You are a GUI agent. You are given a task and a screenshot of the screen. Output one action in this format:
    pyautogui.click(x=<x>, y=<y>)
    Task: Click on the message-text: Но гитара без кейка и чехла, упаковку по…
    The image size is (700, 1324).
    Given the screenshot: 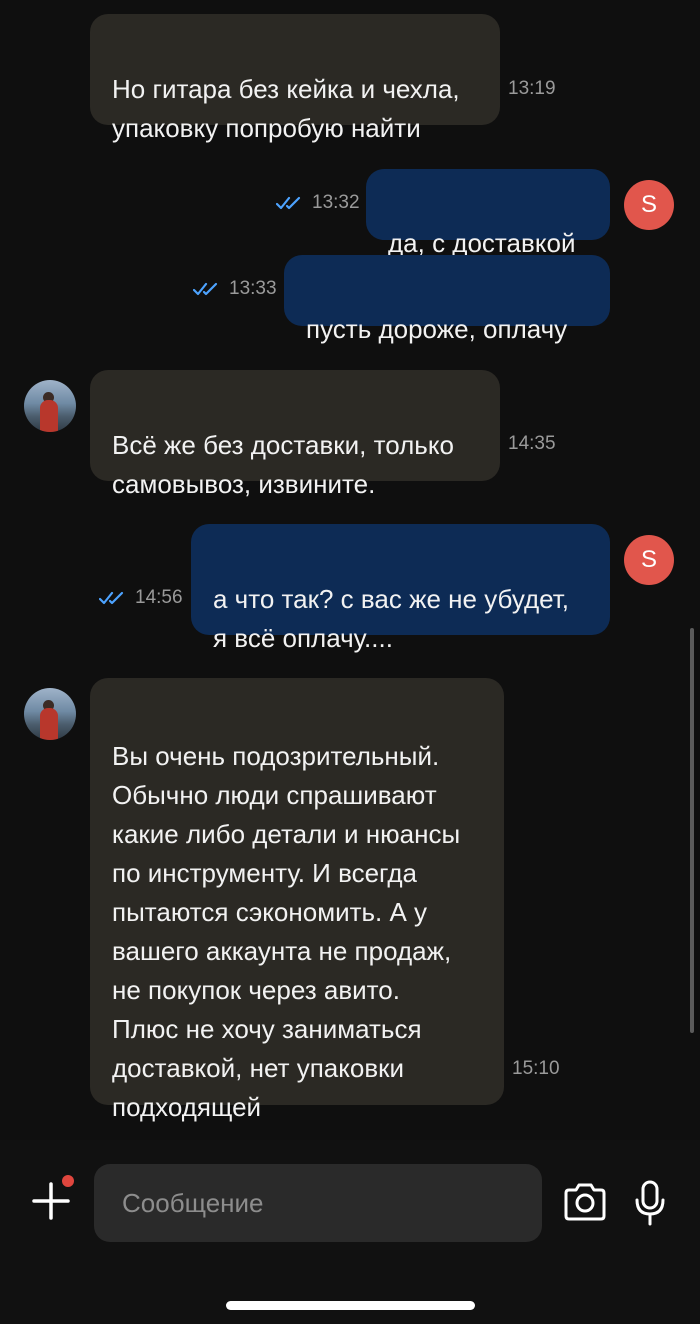 What is the action you would take?
    pyautogui.click(x=286, y=108)
    